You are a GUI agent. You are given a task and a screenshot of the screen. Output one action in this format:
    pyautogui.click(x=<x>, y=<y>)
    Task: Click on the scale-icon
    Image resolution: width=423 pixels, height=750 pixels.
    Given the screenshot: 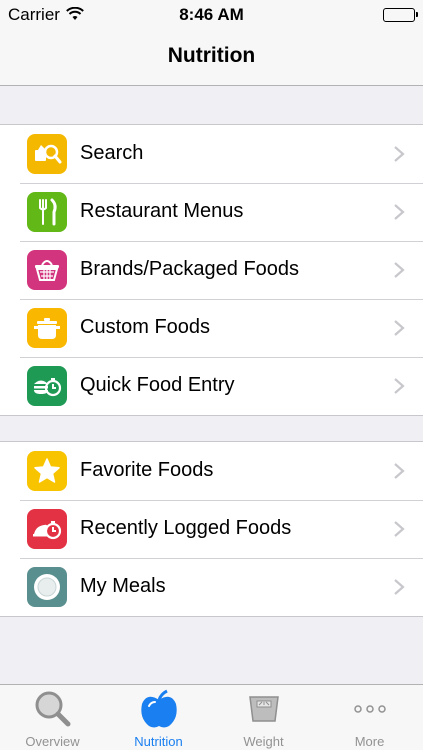 What is the action you would take?
    pyautogui.click(x=263, y=709)
    